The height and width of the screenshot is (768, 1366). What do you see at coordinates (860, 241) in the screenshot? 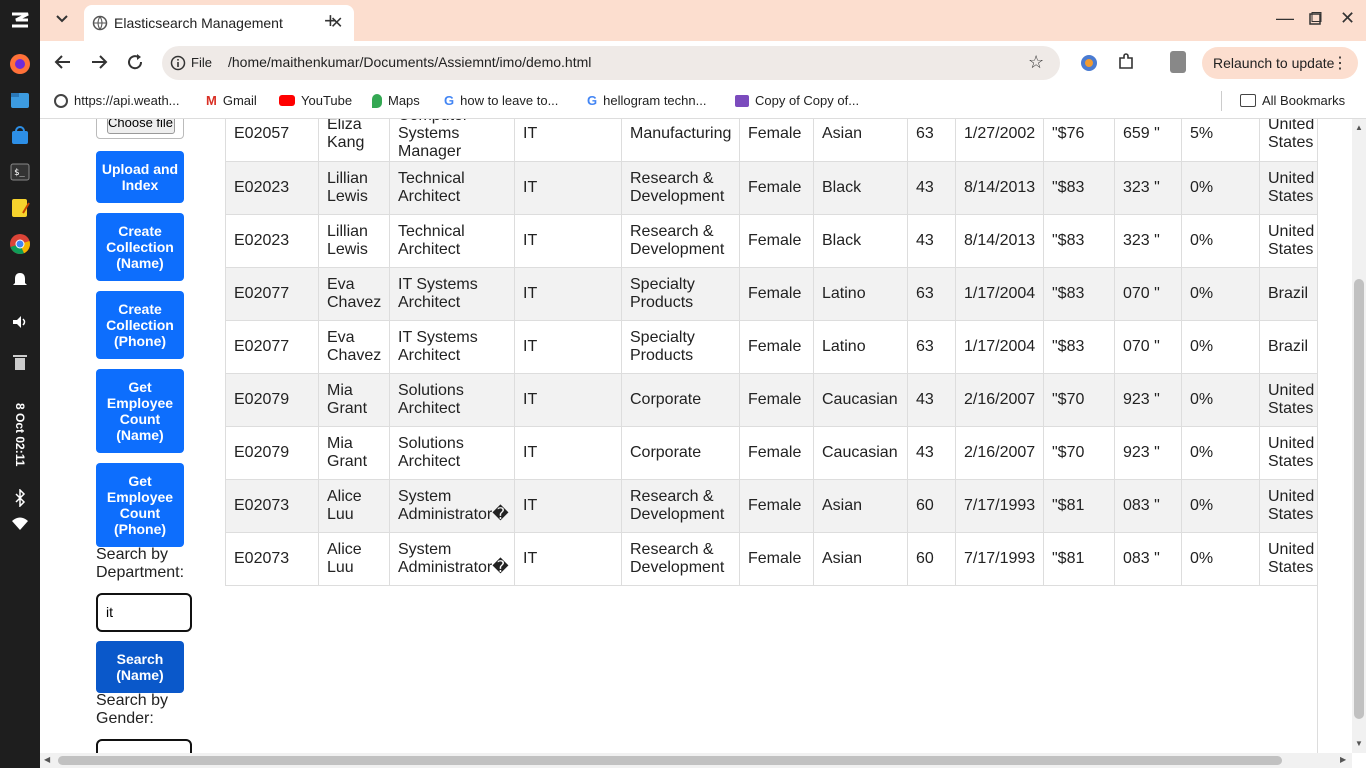
I see `cell-ethnicity: Black` at bounding box center [860, 241].